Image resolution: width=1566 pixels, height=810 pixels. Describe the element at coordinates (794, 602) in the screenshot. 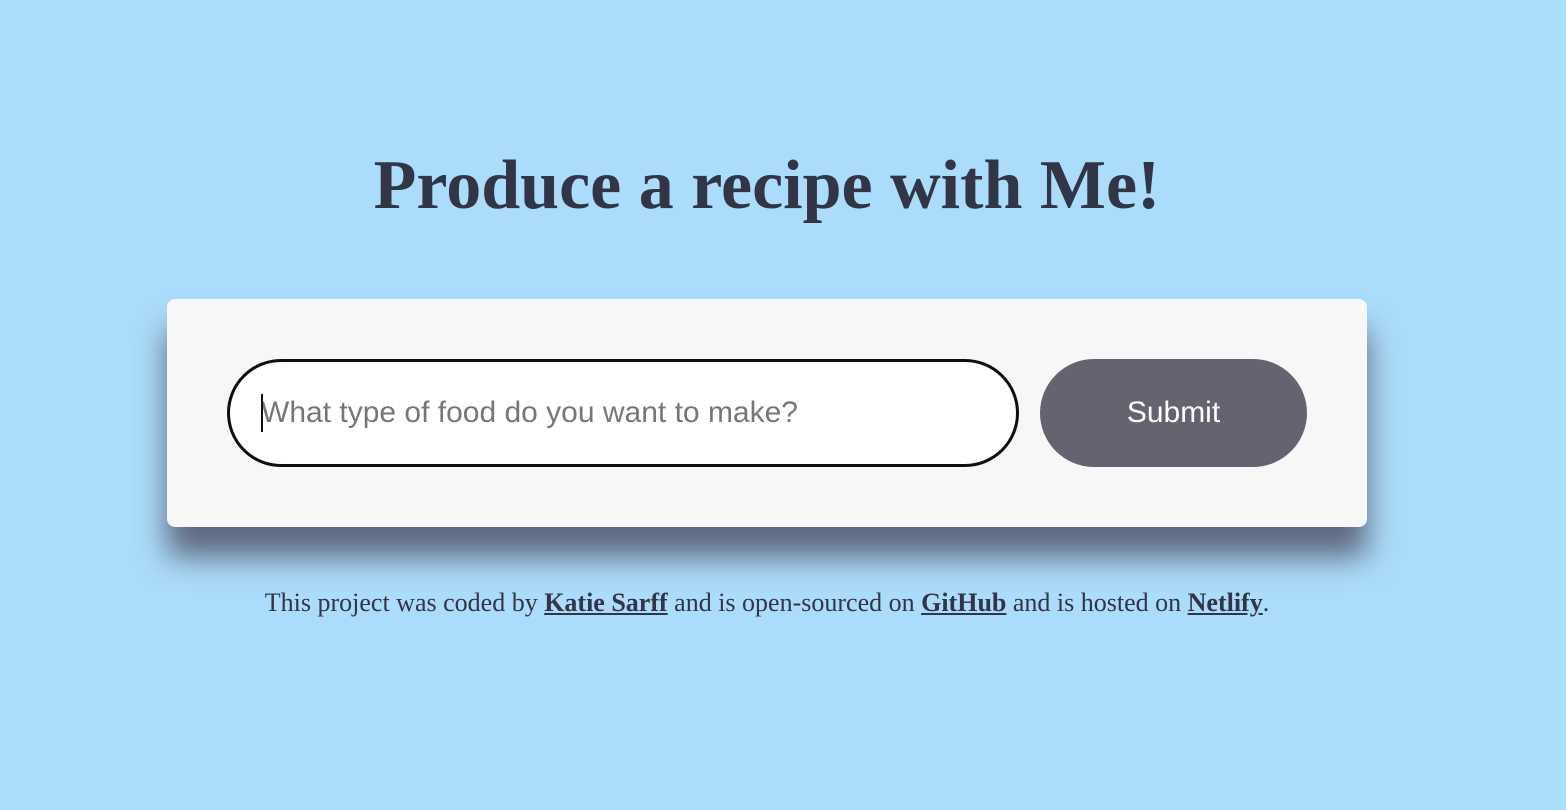

I see `footer-text: and is open-sourced on` at that location.